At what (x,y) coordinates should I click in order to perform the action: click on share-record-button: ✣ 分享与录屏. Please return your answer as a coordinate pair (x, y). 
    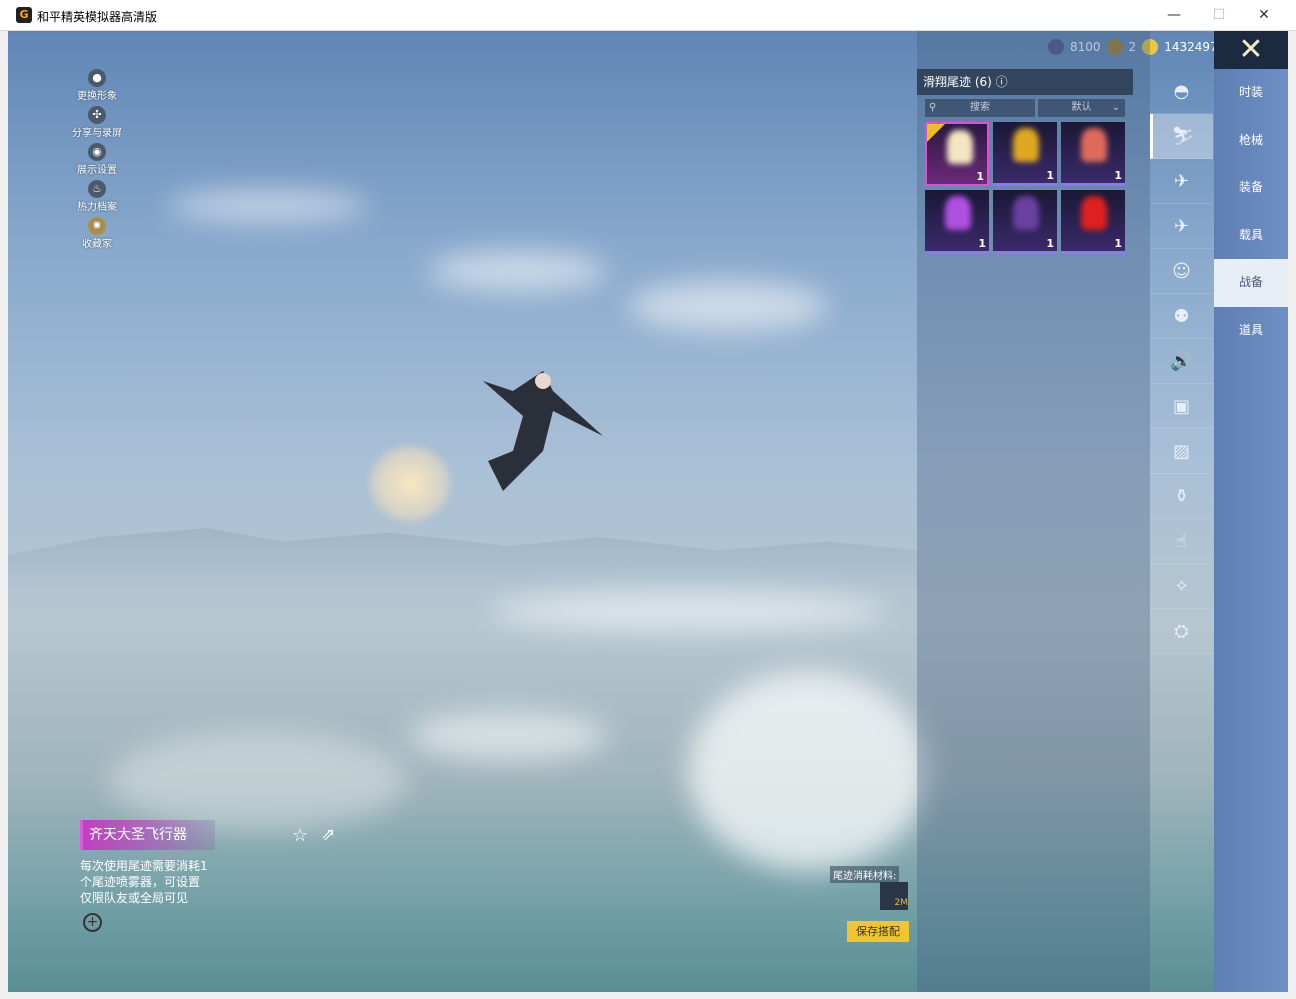
    Looking at the image, I should click on (97, 124).